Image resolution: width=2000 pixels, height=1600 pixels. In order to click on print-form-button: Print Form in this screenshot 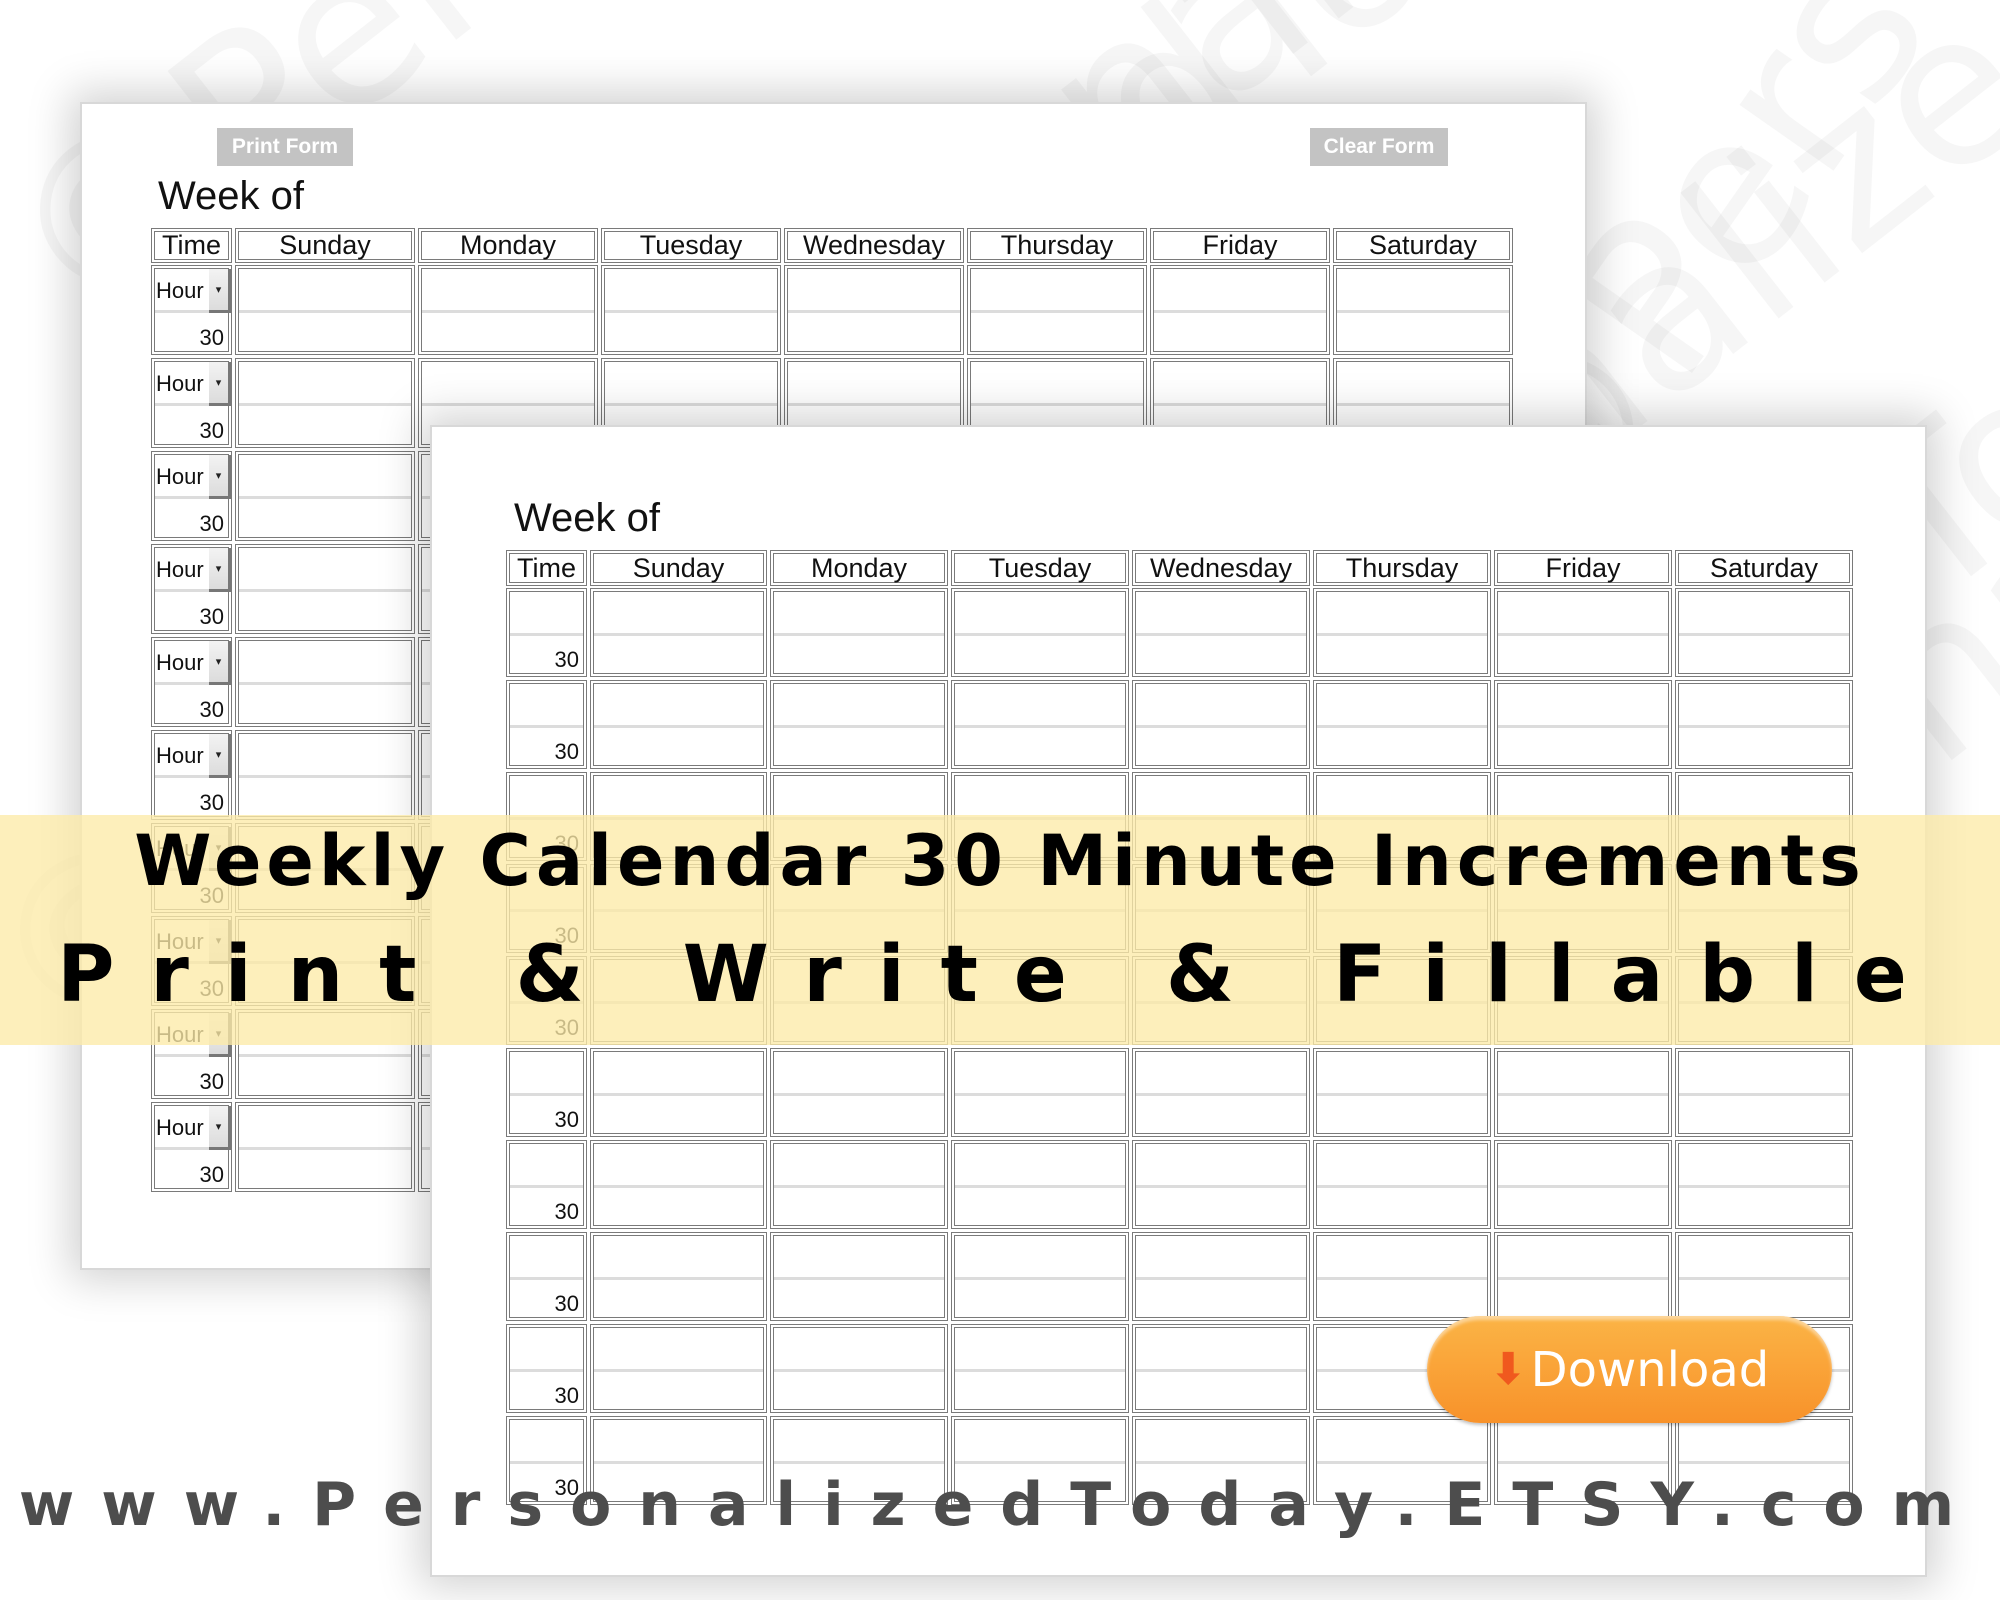, I will do `click(285, 147)`.